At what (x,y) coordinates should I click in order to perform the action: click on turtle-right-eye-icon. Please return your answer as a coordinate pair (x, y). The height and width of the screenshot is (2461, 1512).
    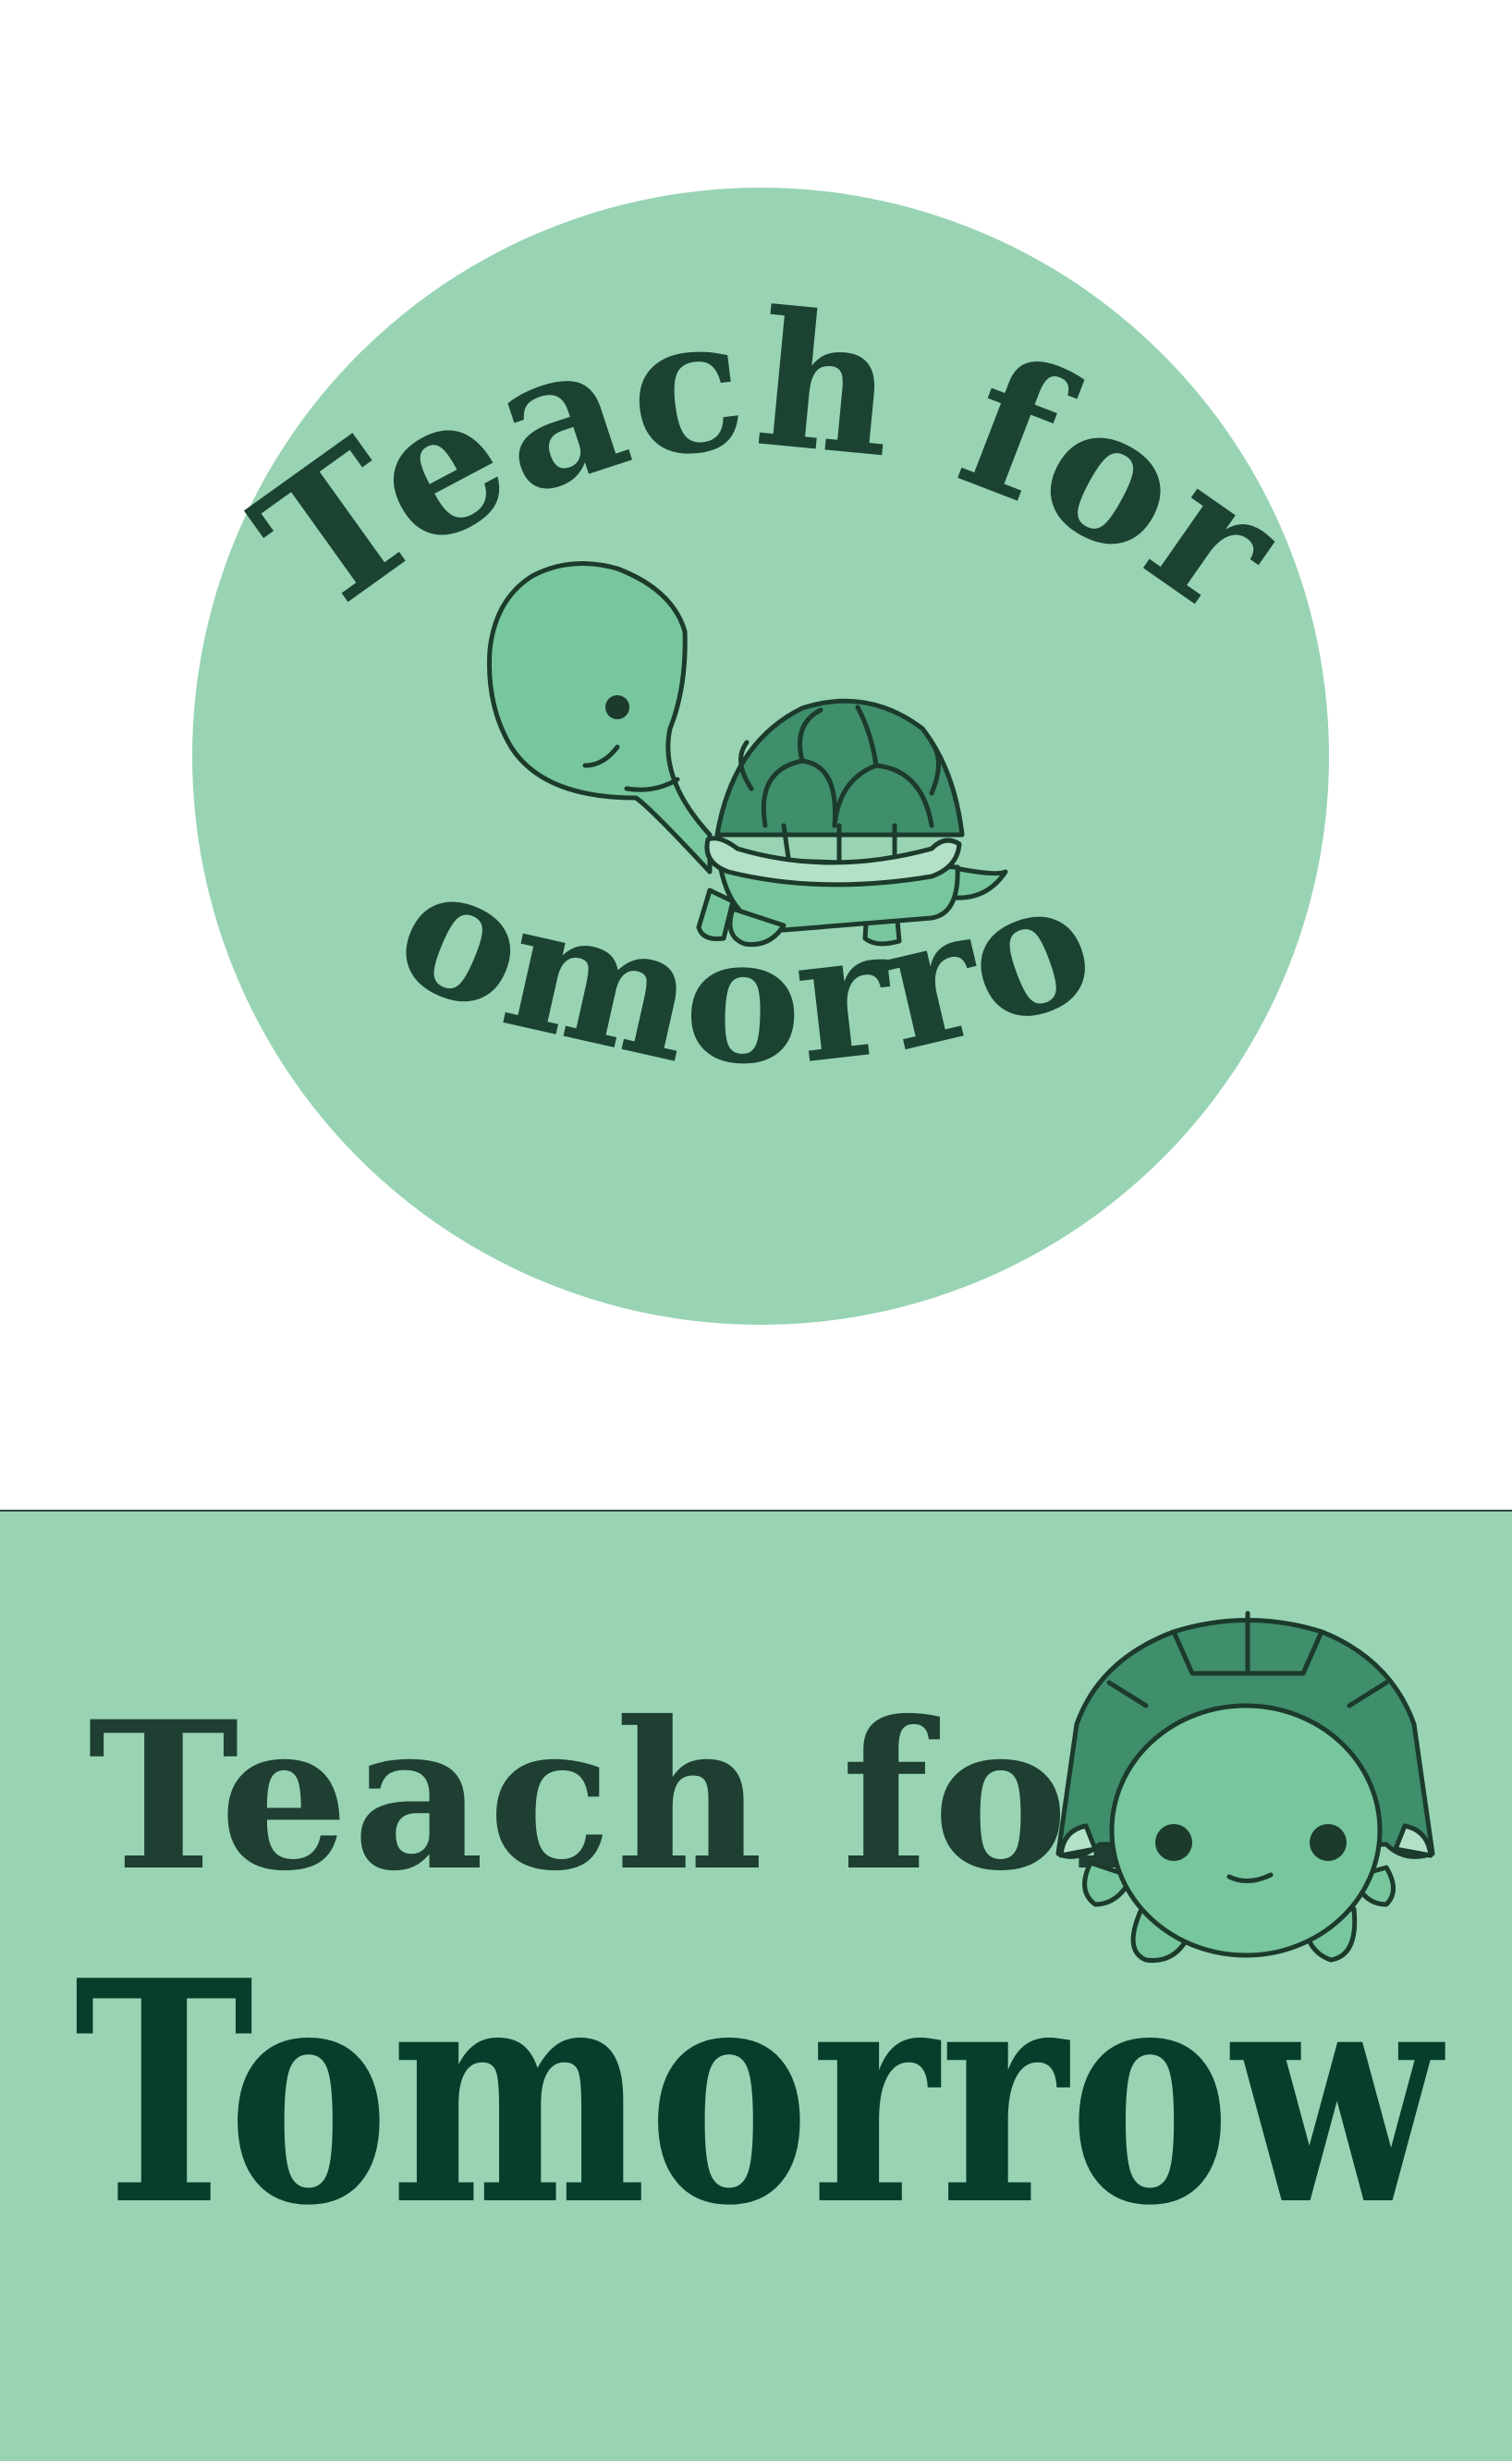
    Looking at the image, I should click on (1328, 1842).